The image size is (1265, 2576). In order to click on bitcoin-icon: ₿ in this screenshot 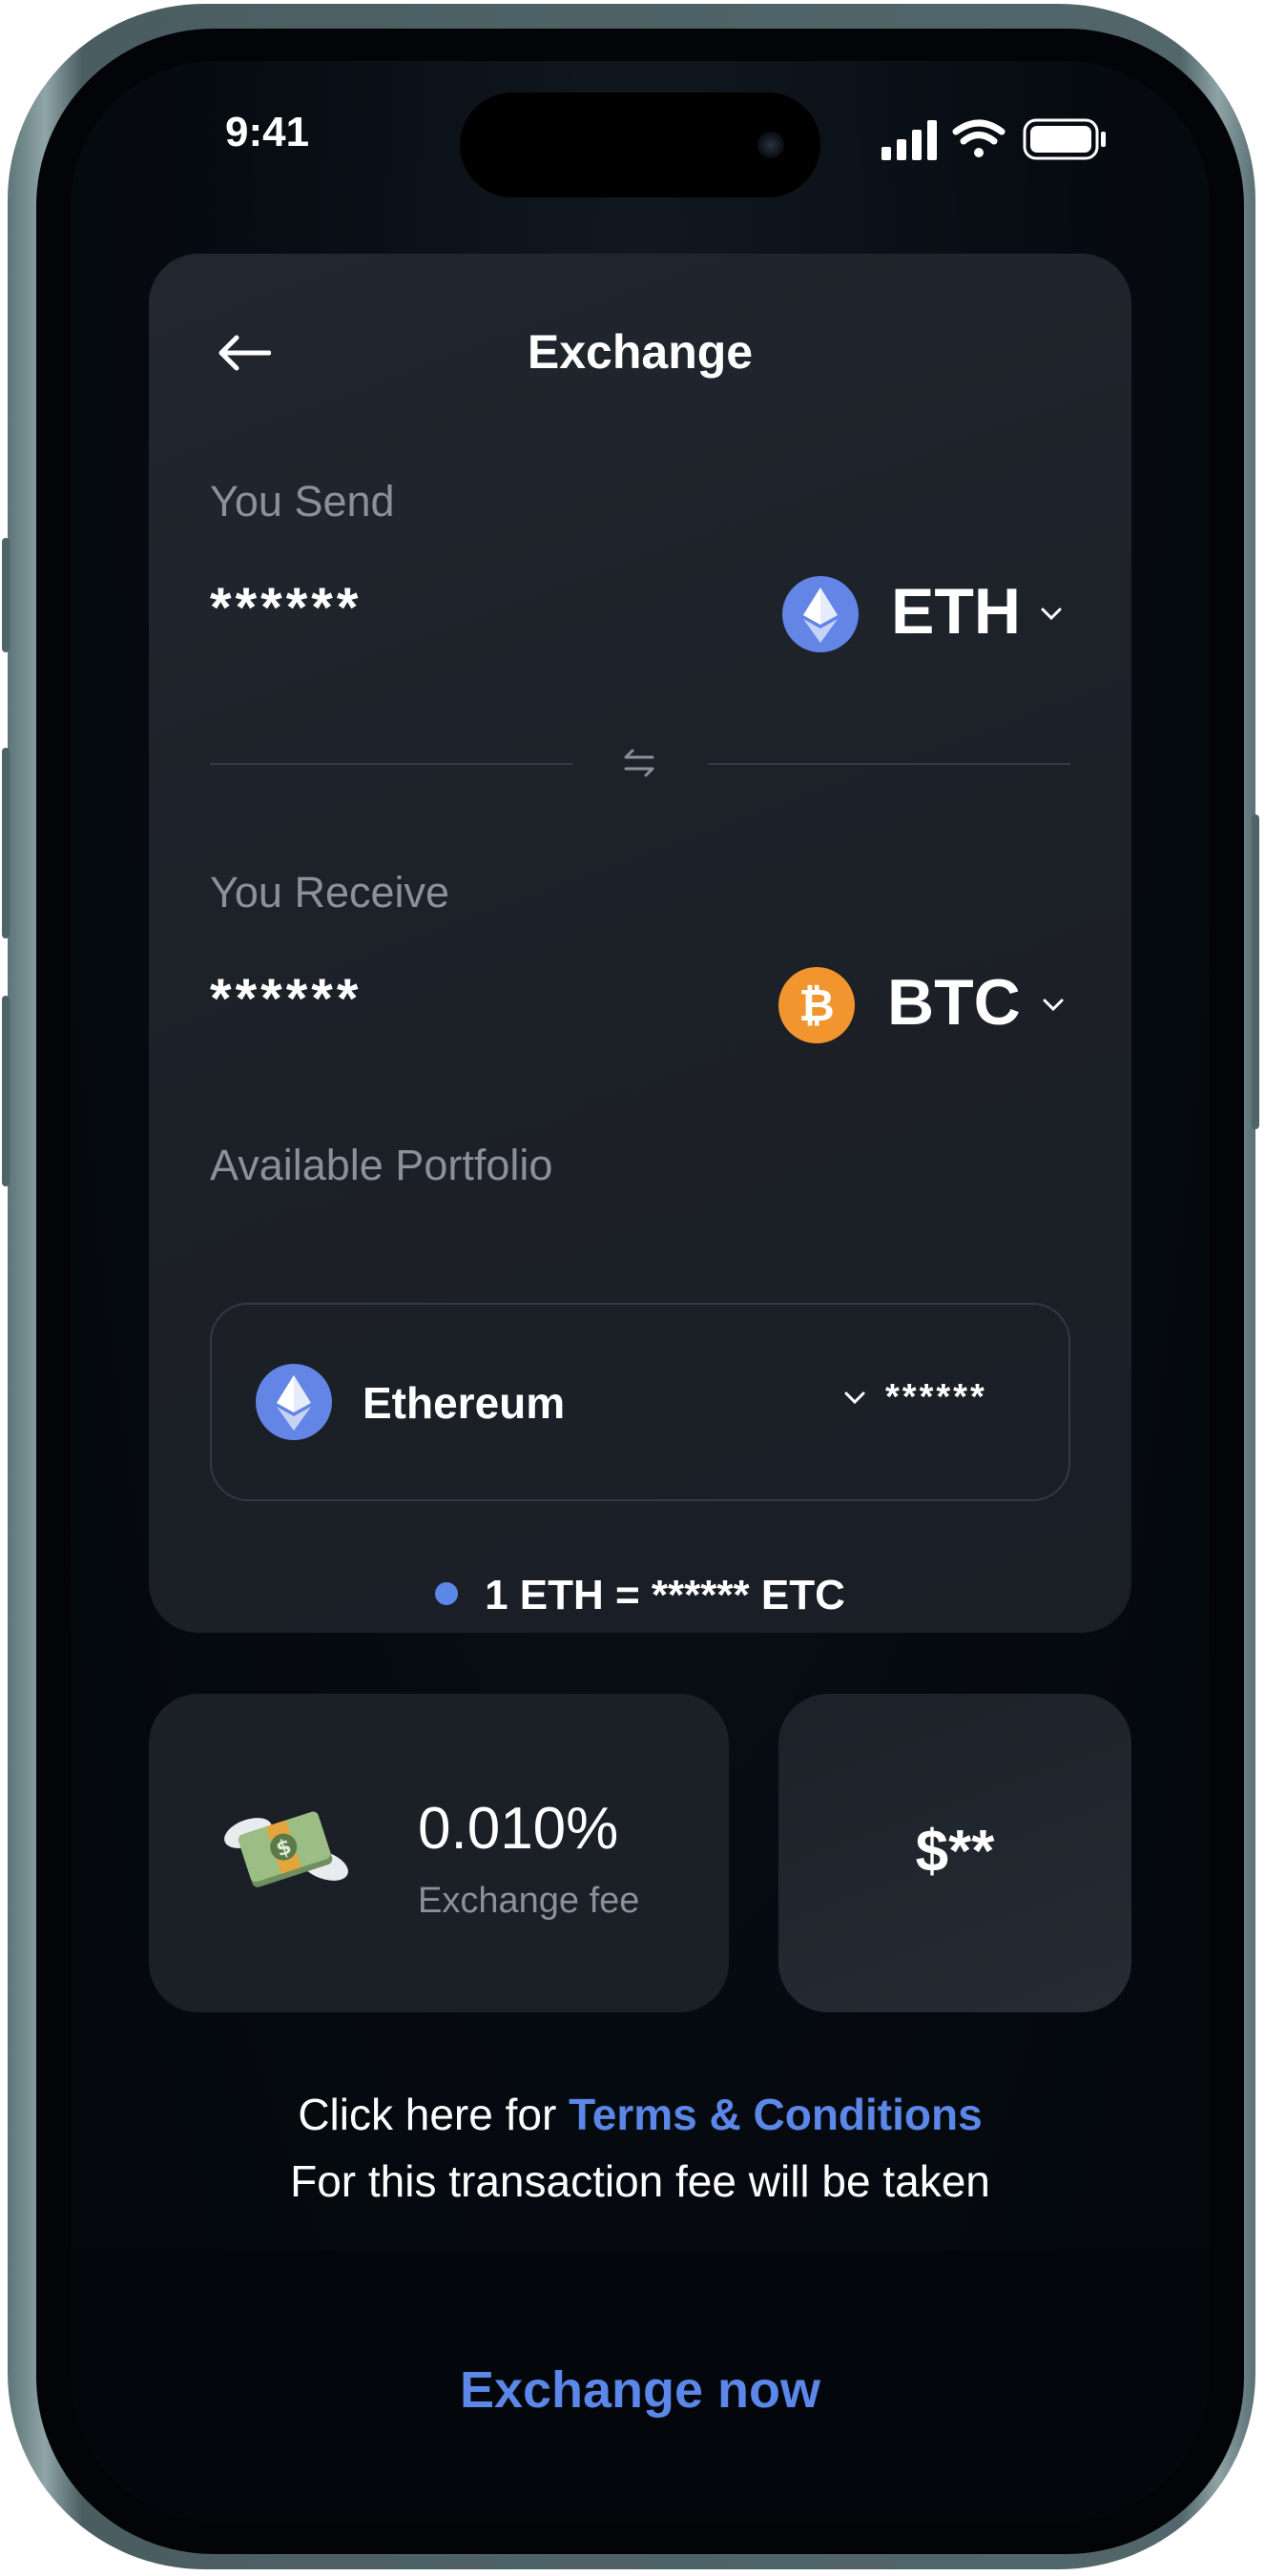, I will do `click(816, 1005)`.